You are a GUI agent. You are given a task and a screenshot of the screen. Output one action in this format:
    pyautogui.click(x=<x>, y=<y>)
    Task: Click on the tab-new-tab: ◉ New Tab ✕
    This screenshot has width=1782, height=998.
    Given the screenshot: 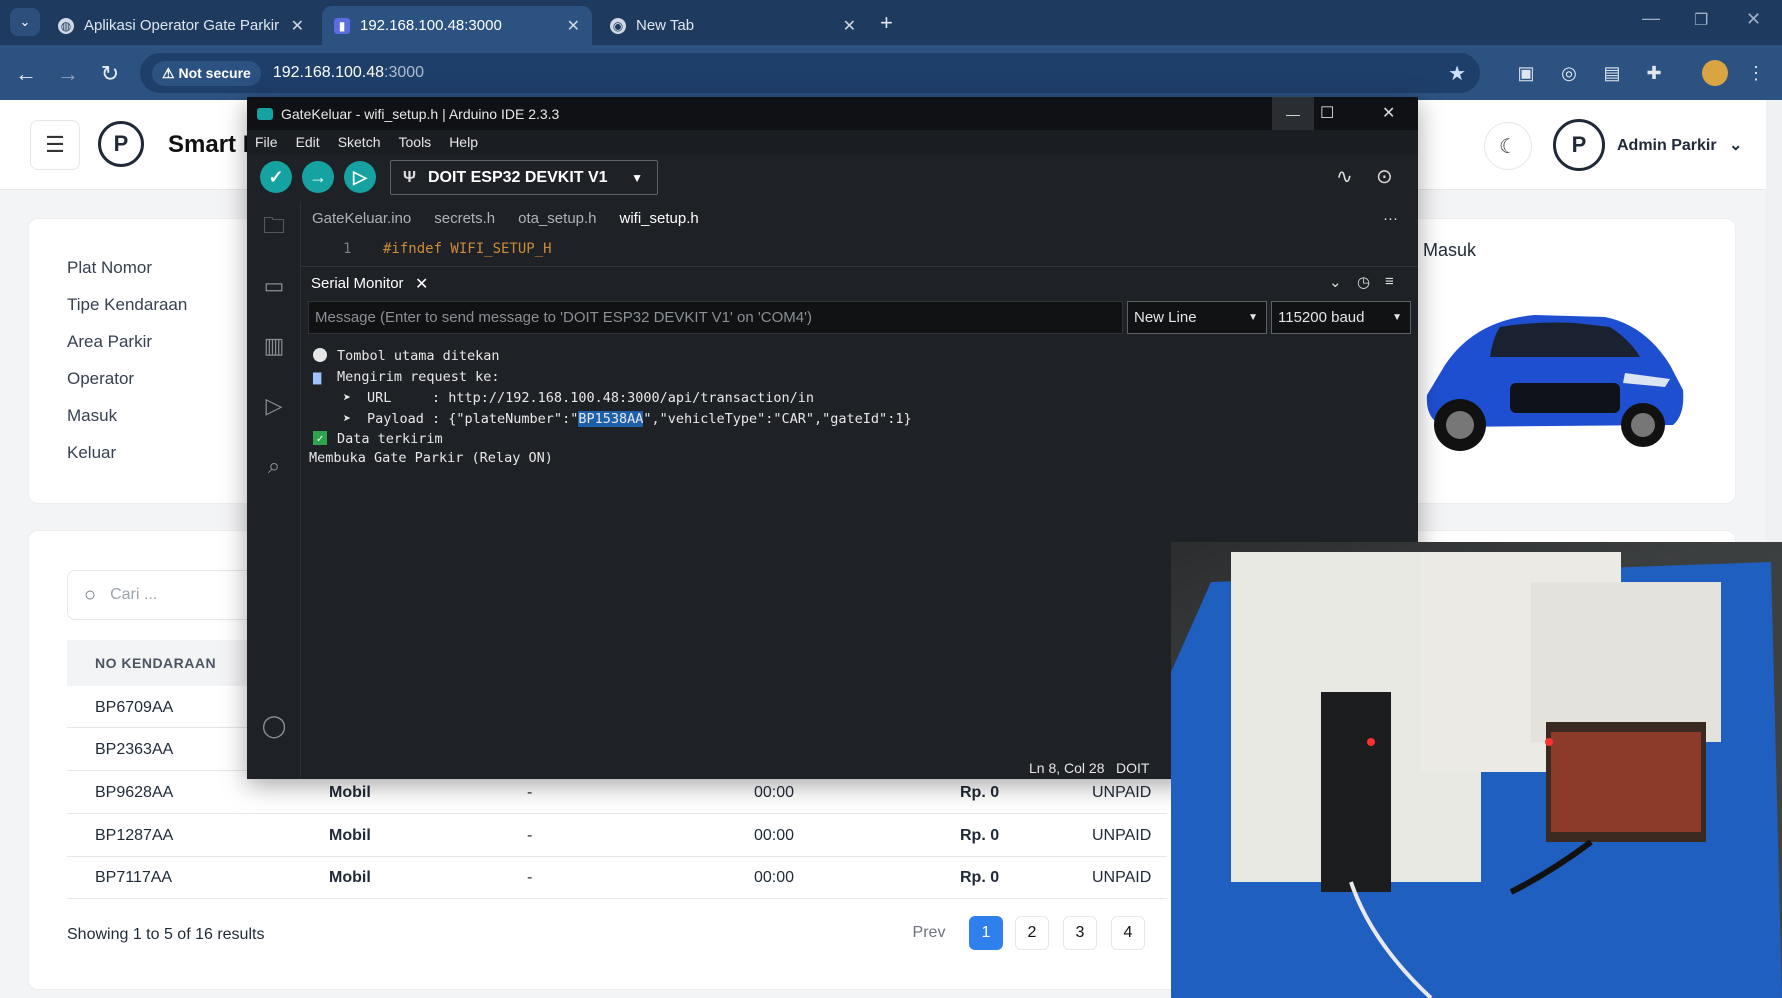 What is the action you would take?
    pyautogui.click(x=733, y=25)
    